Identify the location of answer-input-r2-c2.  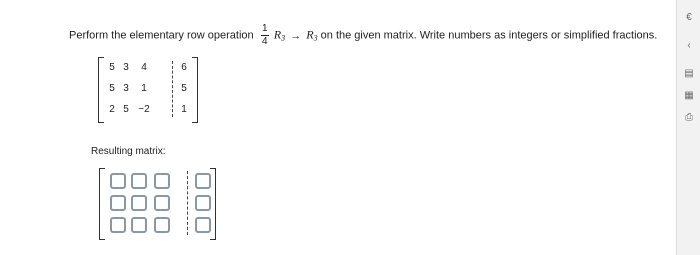
(139, 203).